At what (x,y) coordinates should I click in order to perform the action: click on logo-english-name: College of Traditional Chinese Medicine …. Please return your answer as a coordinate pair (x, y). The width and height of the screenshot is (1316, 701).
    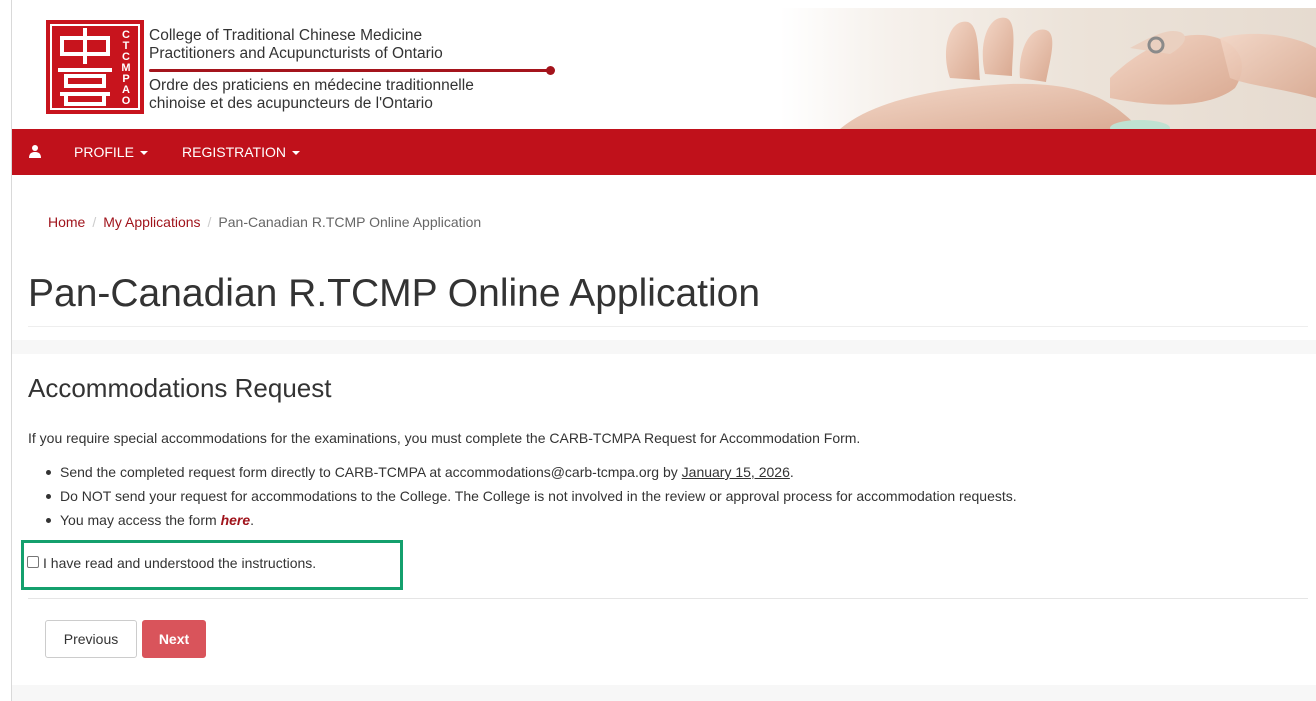
    Looking at the image, I should click on (296, 45).